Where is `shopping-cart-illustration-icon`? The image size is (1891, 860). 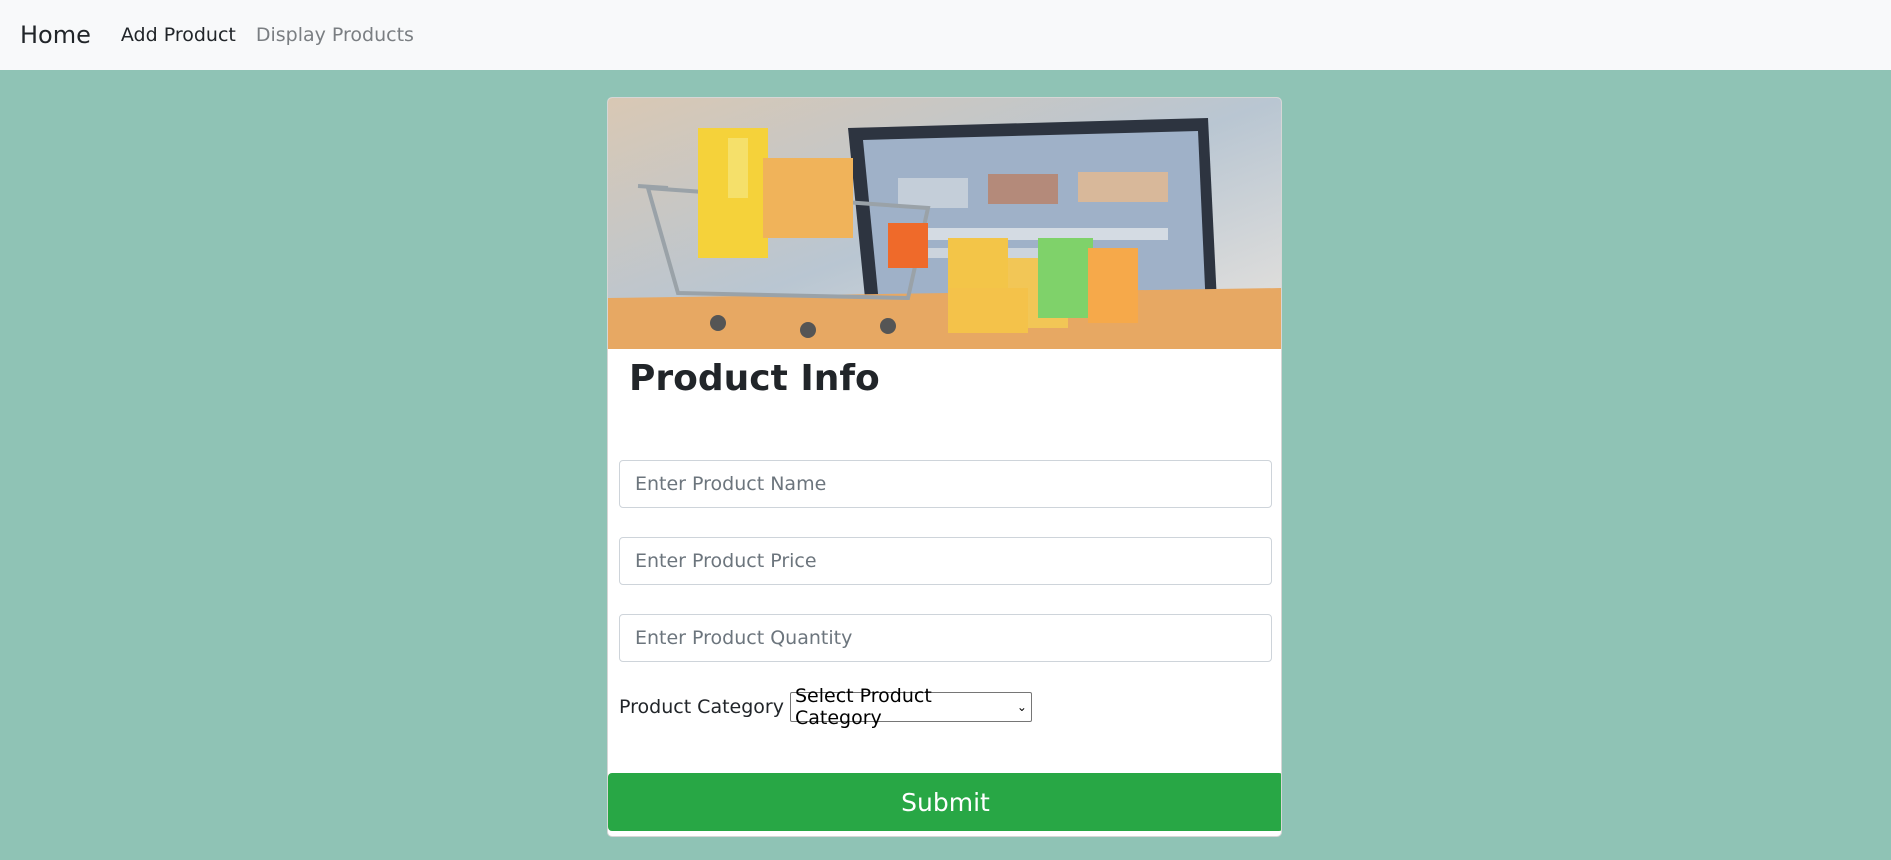 shopping-cart-illustration-icon is located at coordinates (944, 223).